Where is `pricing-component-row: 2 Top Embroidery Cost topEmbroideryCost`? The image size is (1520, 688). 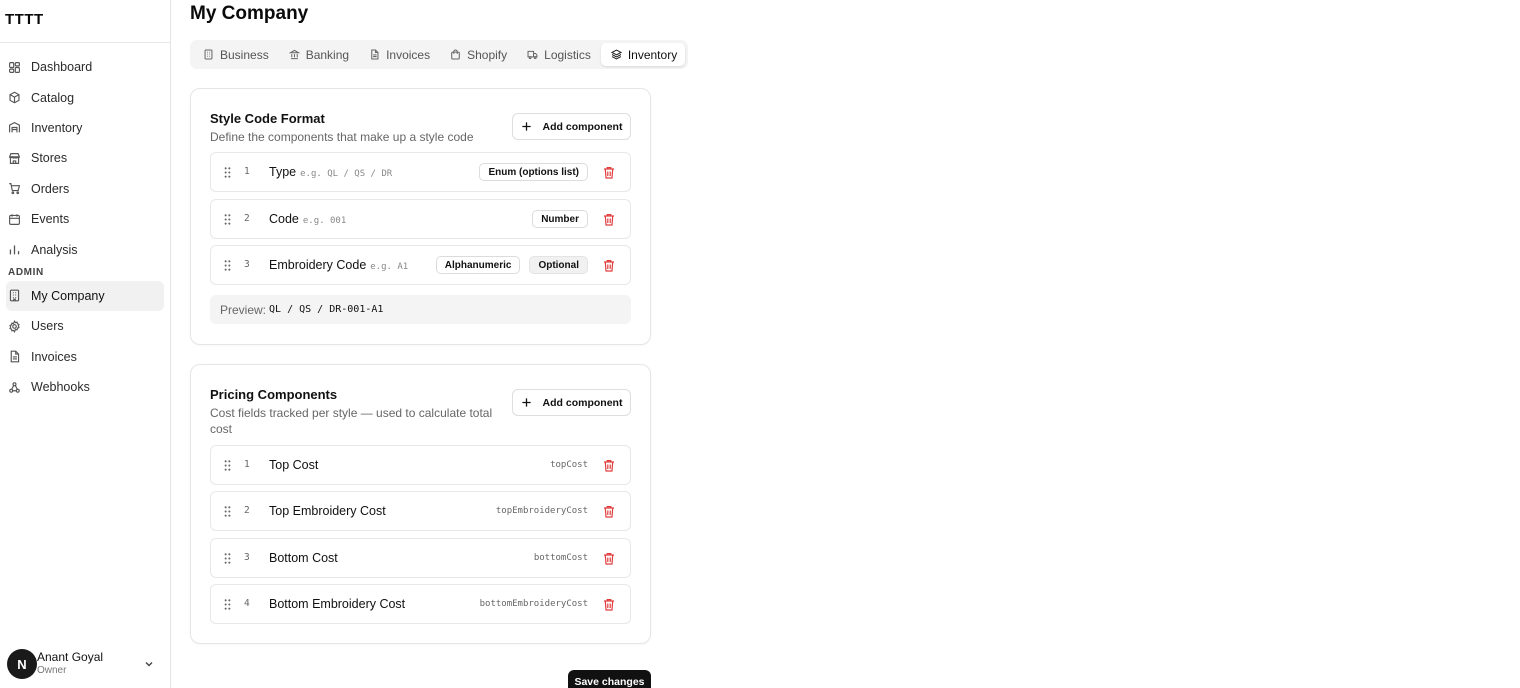 pricing-component-row: 2 Top Embroidery Cost topEmbroideryCost is located at coordinates (420, 511).